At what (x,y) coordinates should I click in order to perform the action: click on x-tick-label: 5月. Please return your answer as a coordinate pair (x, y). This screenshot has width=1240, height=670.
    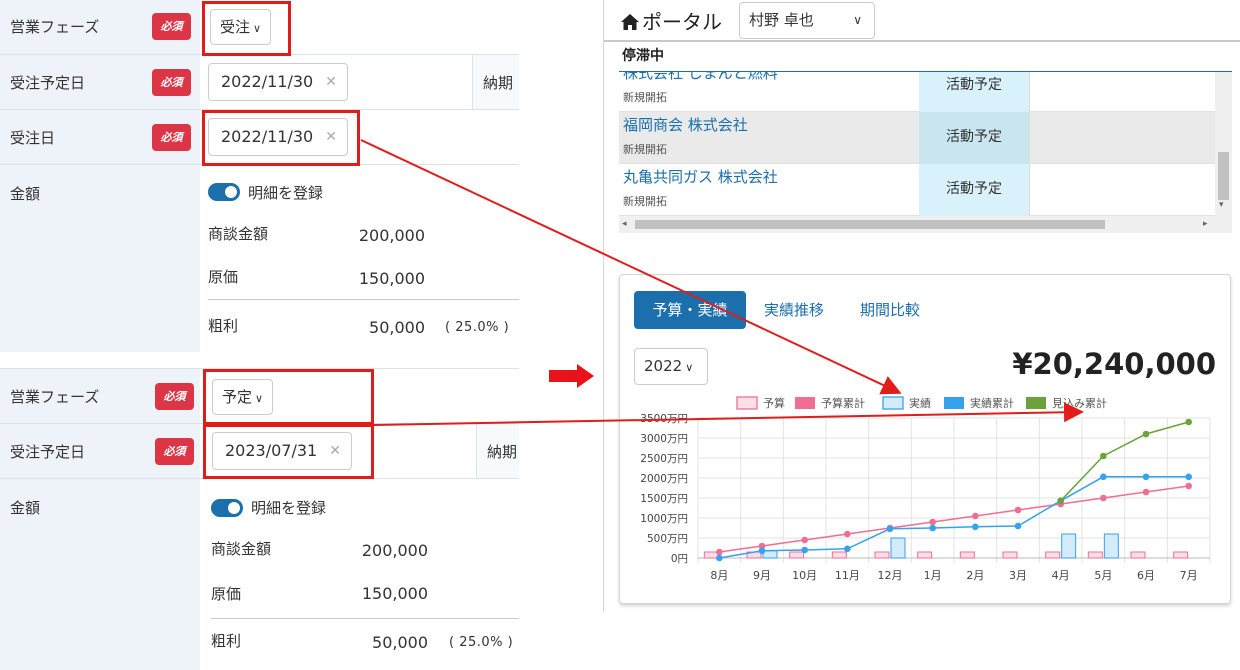
    Looking at the image, I should click on (1103, 575).